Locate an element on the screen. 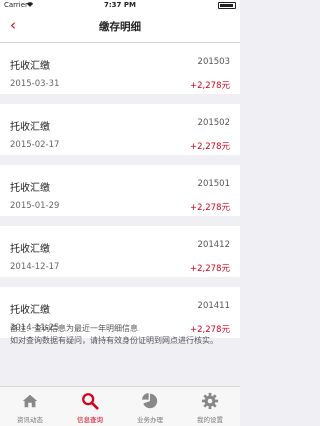 The image size is (320, 426). record-period: 201503 is located at coordinates (213, 62).